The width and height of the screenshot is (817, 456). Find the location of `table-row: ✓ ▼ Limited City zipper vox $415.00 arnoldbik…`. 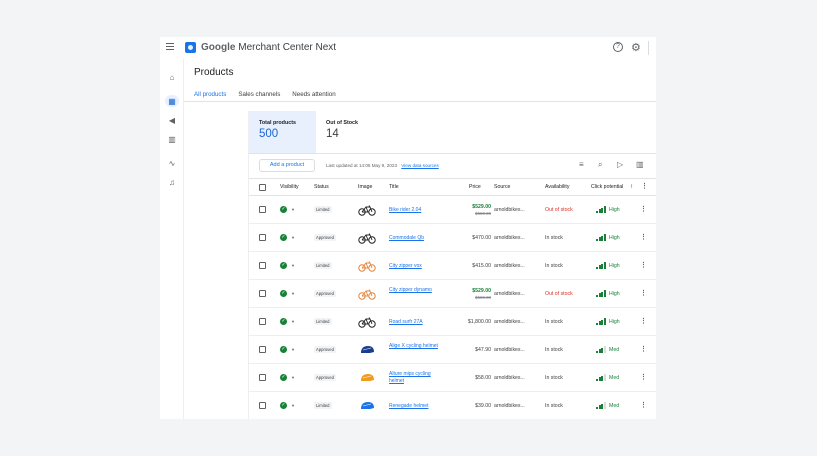

table-row: ✓ ▼ Limited City zipper vox $415.00 arnoldbik… is located at coordinates (452, 266).